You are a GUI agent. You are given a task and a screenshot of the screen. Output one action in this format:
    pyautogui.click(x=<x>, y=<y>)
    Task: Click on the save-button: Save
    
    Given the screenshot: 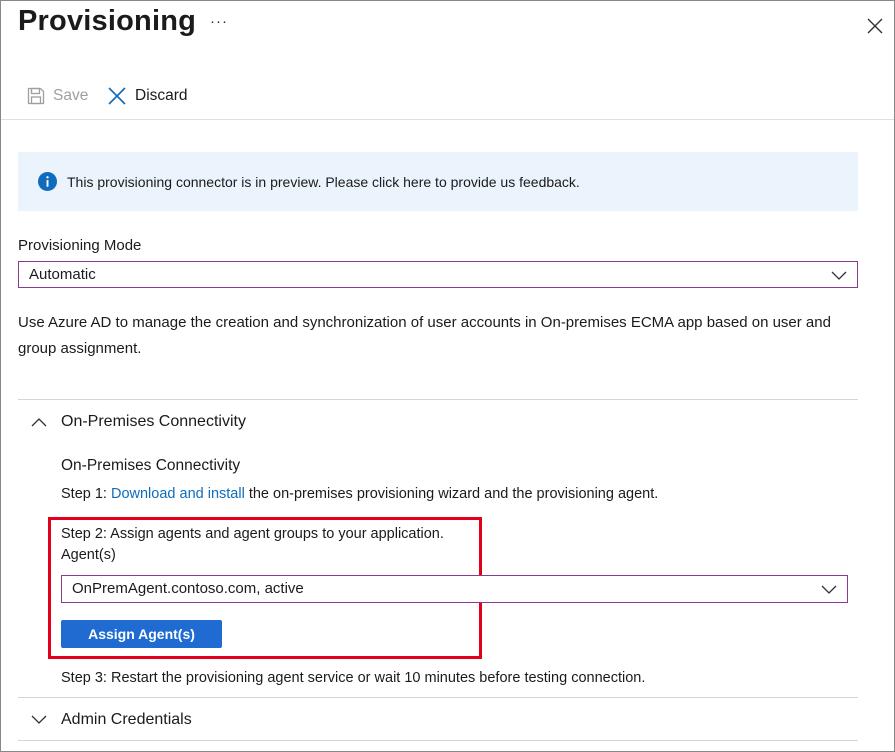 What is the action you would take?
    pyautogui.click(x=57, y=96)
    